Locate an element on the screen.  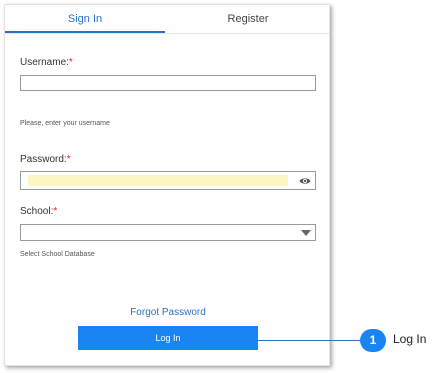
login-button: Log In is located at coordinates (168, 338).